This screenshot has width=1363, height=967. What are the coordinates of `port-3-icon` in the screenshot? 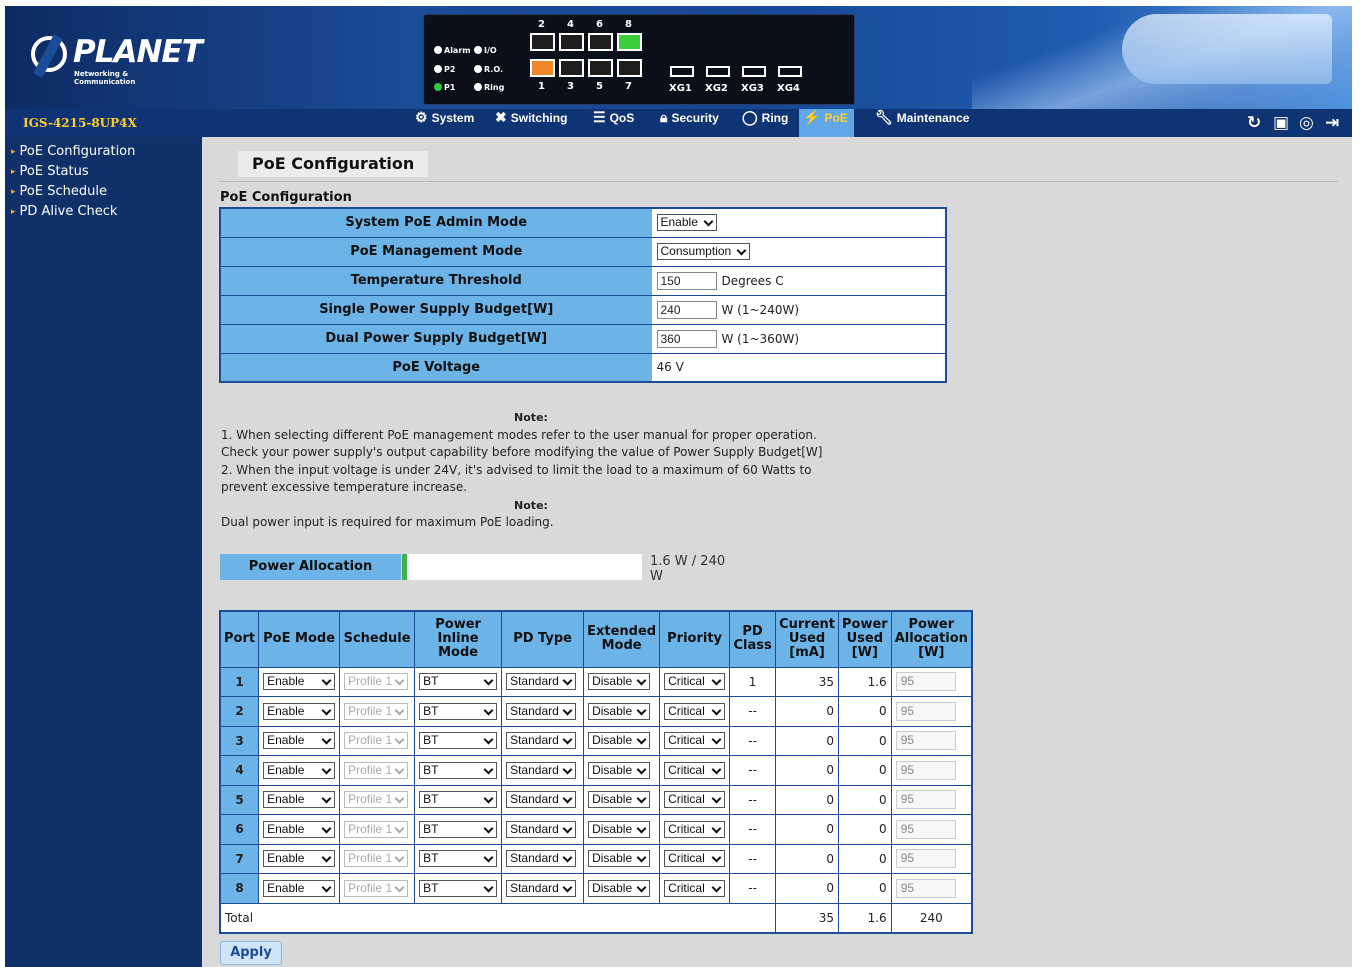 It's located at (571, 68).